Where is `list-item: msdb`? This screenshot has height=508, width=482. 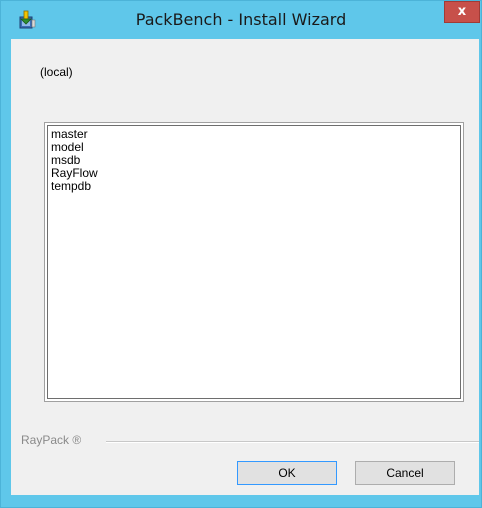 list-item: msdb is located at coordinates (254, 160).